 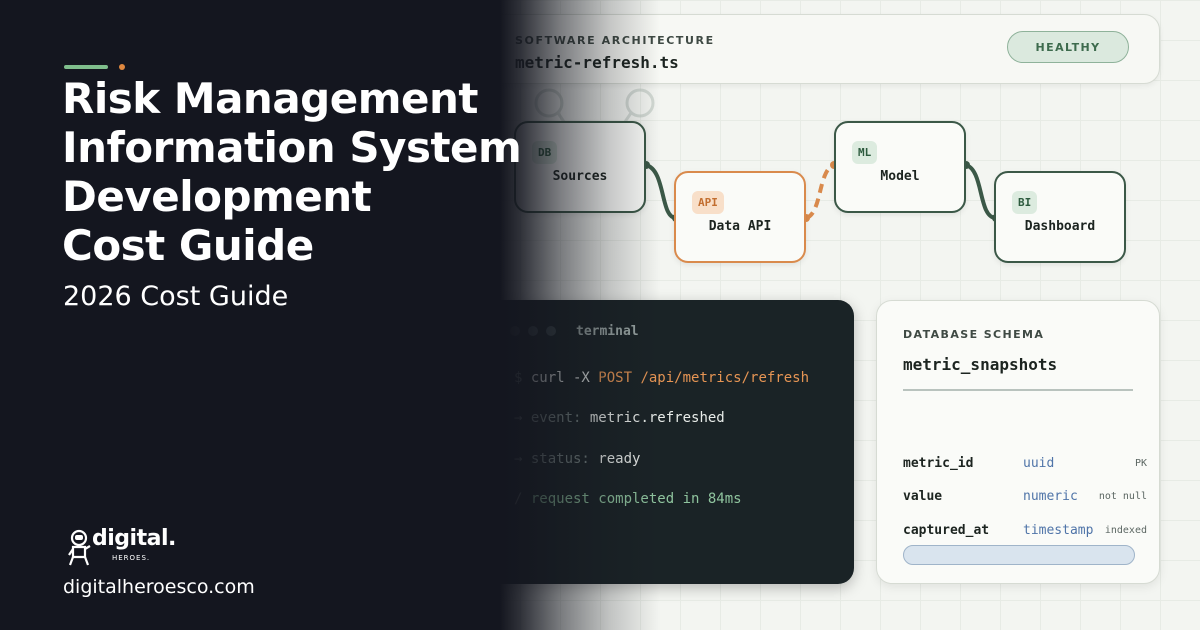 What do you see at coordinates (661, 191) in the screenshot?
I see `connector-sources-api` at bounding box center [661, 191].